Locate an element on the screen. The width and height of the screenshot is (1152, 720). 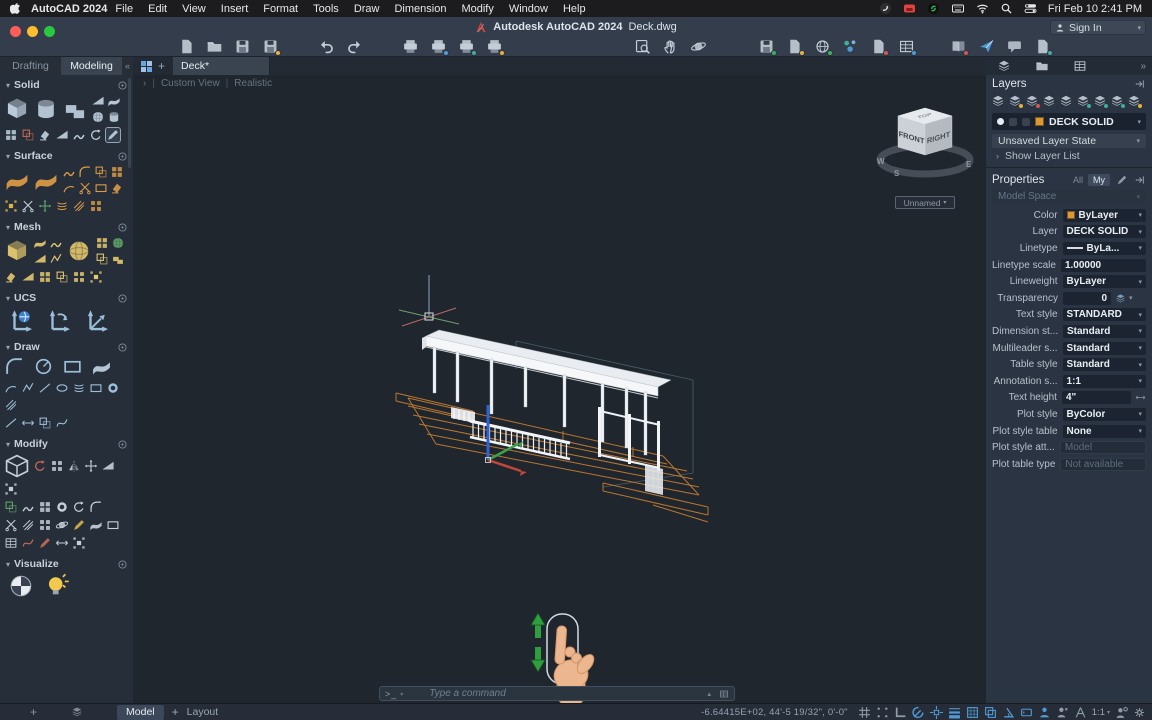
count-button is located at coordinates (907, 47).